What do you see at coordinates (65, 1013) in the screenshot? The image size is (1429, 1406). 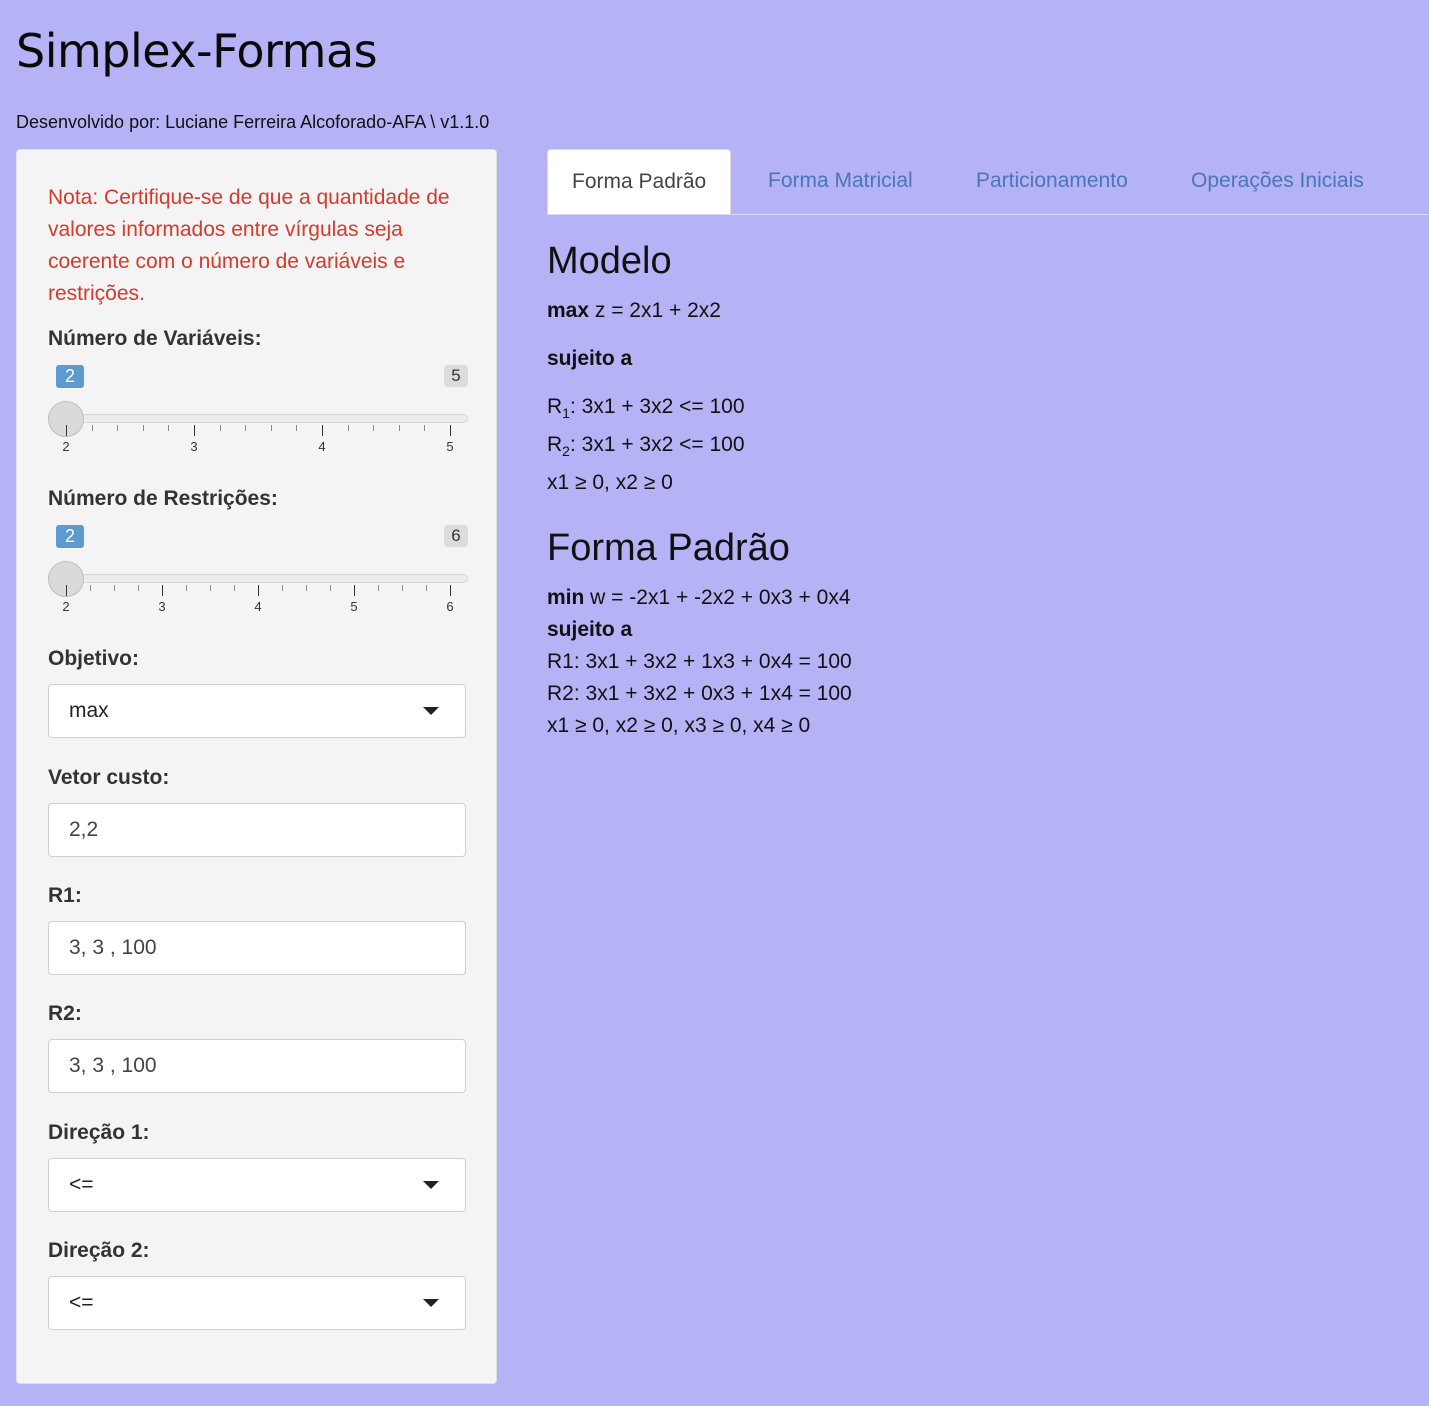 I see `r2-label: R2:` at bounding box center [65, 1013].